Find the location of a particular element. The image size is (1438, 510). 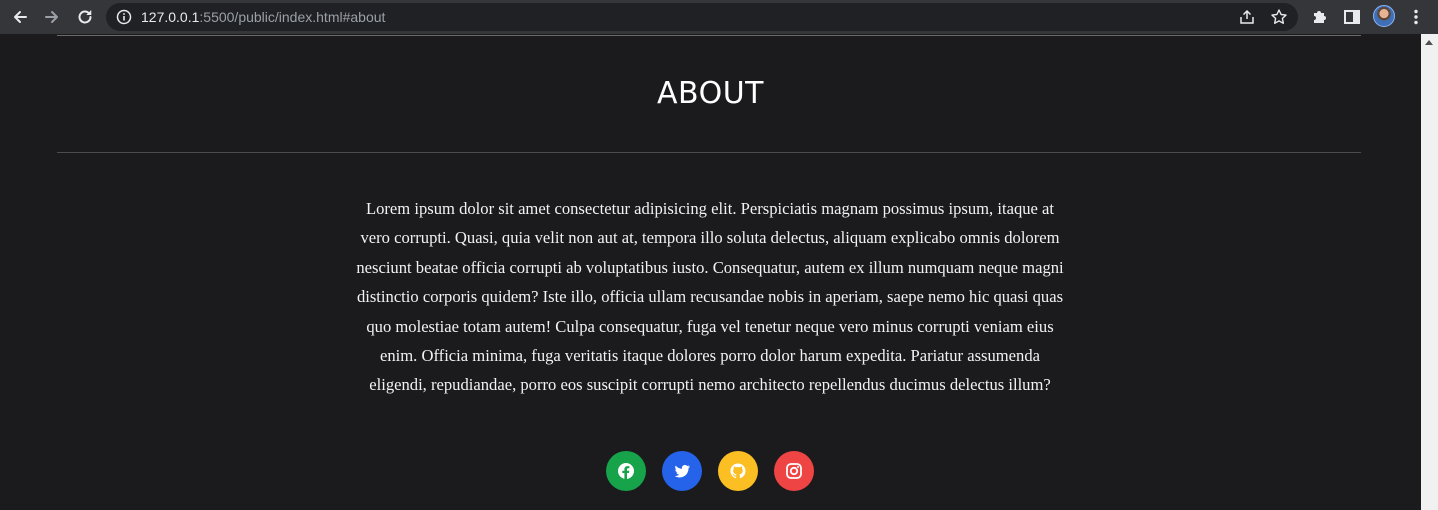

github-link is located at coordinates (738, 471).